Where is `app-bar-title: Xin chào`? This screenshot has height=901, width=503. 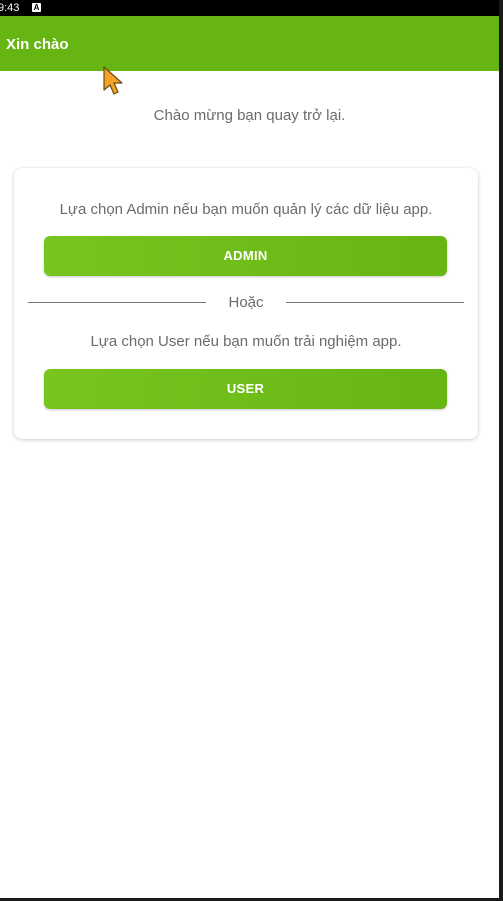
app-bar-title: Xin chào is located at coordinates (37, 44).